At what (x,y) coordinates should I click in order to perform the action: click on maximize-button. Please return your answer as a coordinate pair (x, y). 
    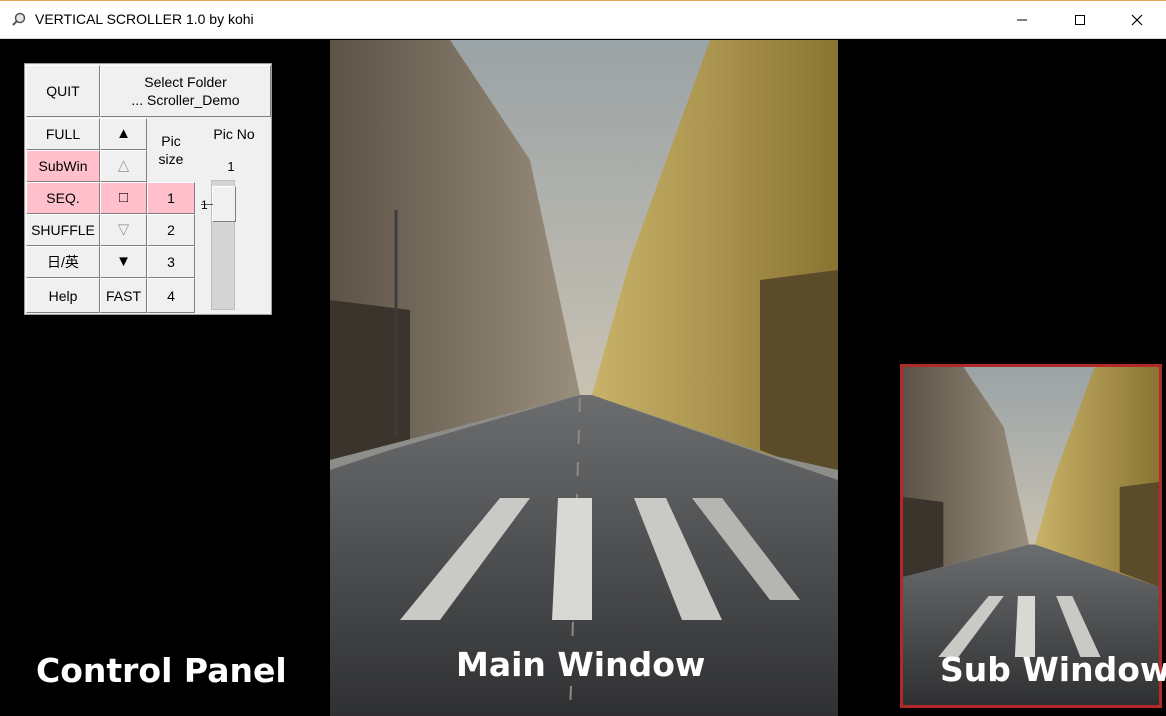
    Looking at the image, I should click on (1080, 20).